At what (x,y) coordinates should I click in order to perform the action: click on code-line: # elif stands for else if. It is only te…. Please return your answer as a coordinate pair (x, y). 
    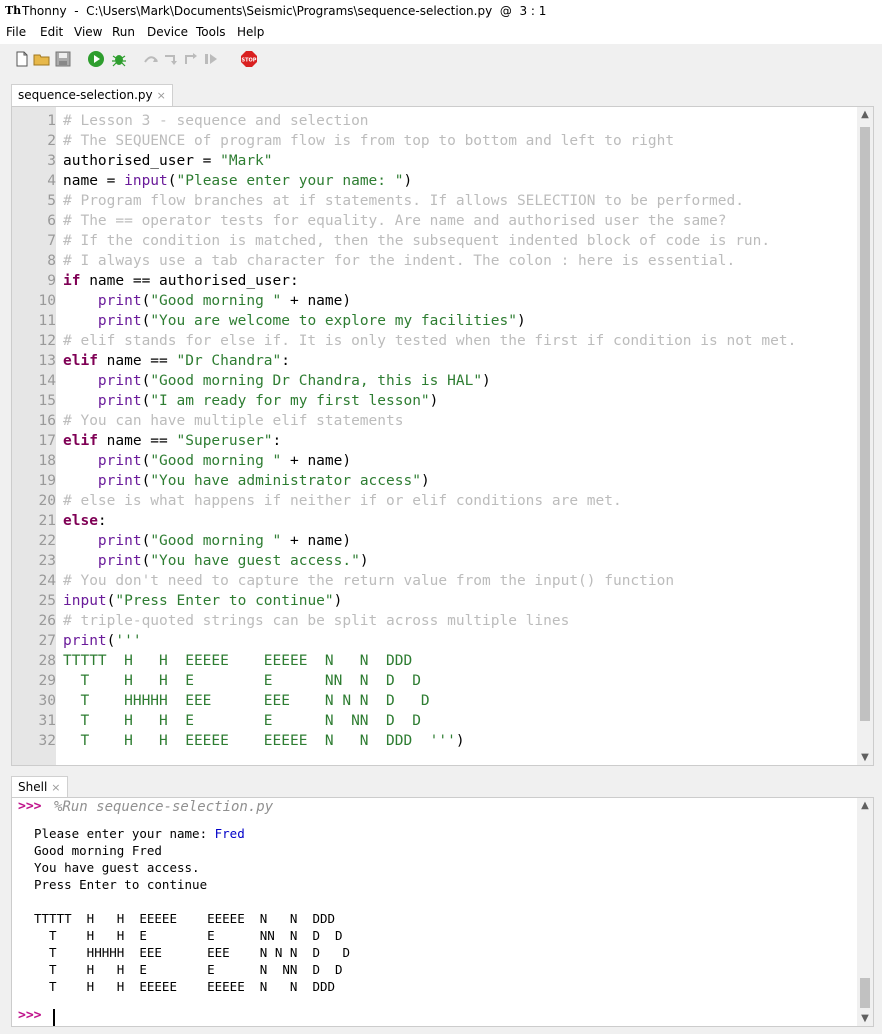
    Looking at the image, I should click on (429, 341).